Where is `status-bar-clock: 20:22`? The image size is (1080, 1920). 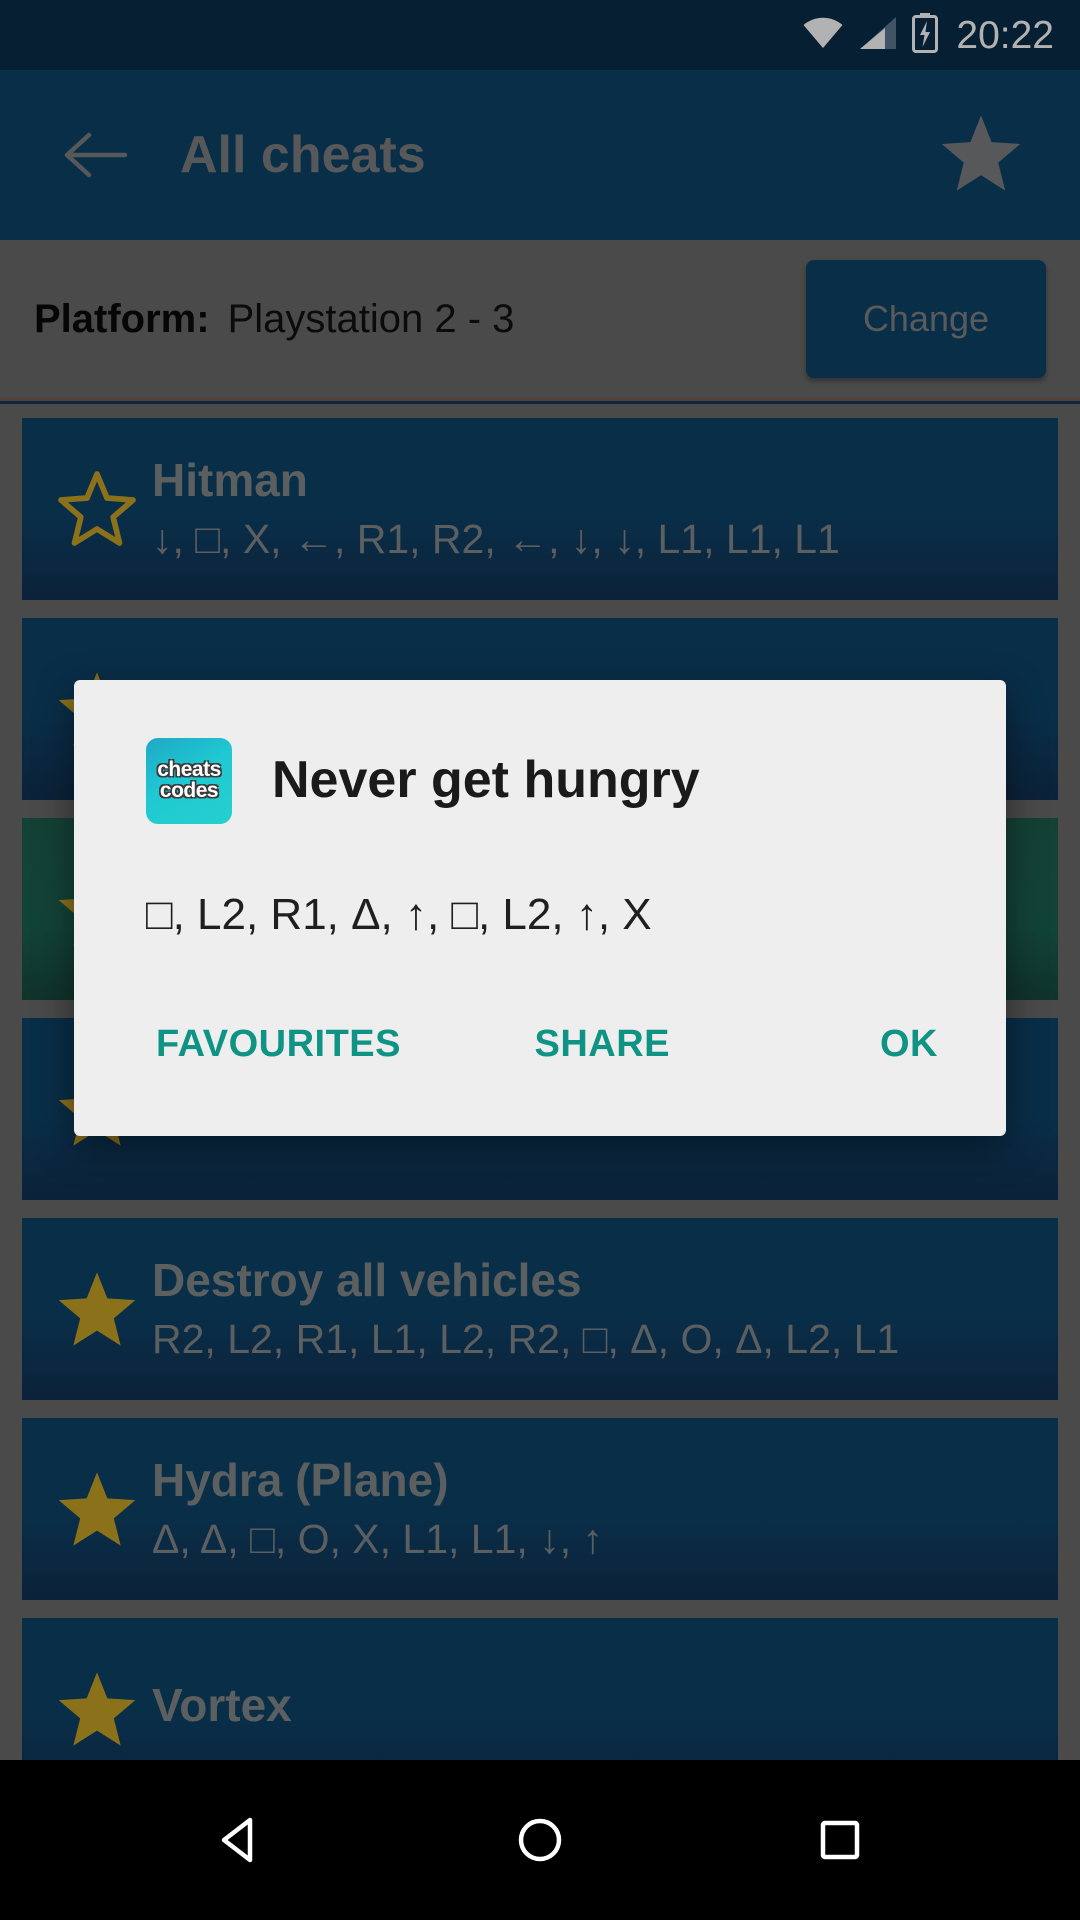 status-bar-clock: 20:22 is located at coordinates (1005, 35).